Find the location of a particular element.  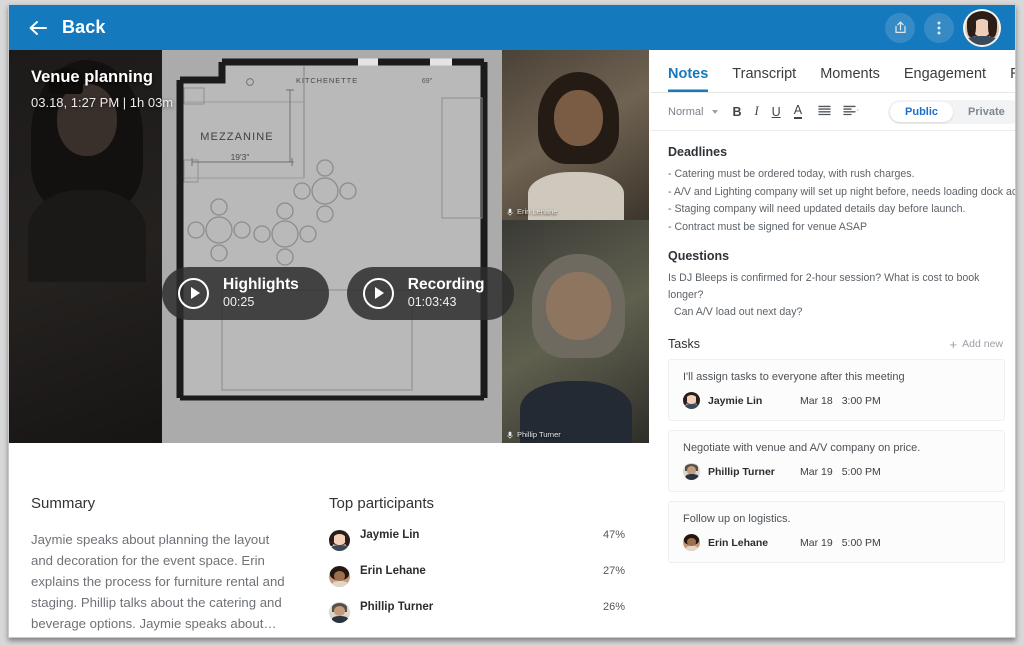

task-meta: Phillip Turner Mar 19 5:00 PM is located at coordinates (836, 471).